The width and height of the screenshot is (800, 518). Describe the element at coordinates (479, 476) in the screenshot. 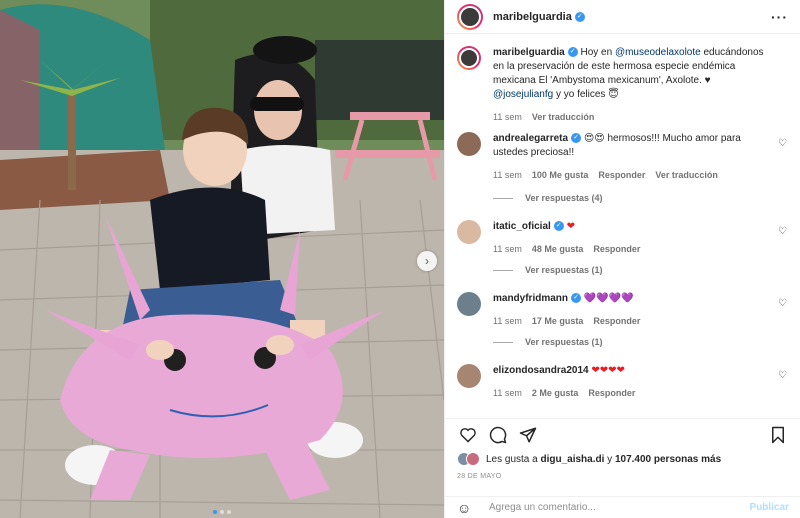

I see `post-date: 28 DE MAYO` at that location.